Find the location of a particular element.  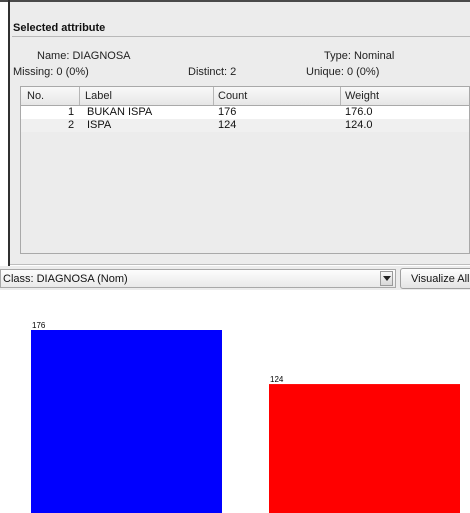

attribute-type: Type: Nominal is located at coordinates (359, 56).